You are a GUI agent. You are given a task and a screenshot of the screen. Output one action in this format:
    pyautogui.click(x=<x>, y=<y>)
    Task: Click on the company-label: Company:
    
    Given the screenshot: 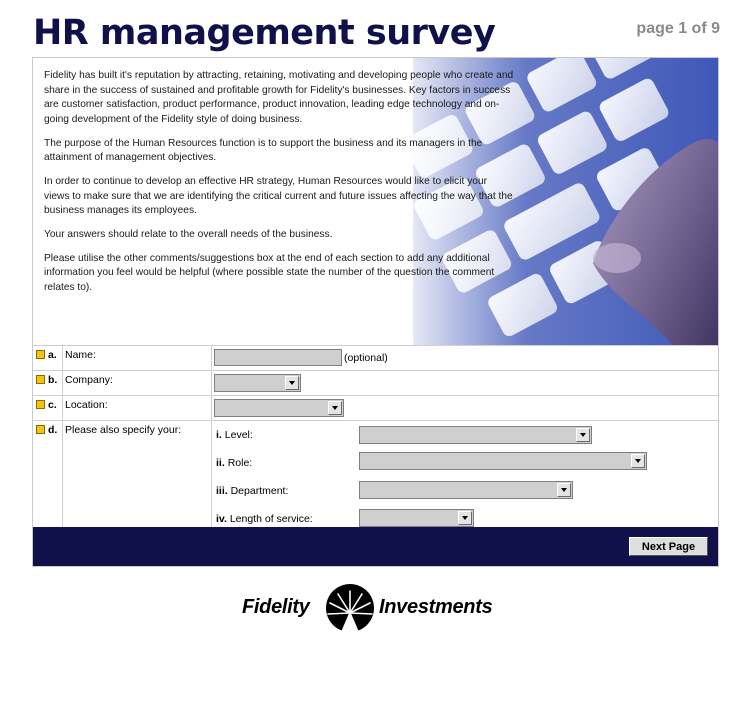 What is the action you would take?
    pyautogui.click(x=89, y=380)
    